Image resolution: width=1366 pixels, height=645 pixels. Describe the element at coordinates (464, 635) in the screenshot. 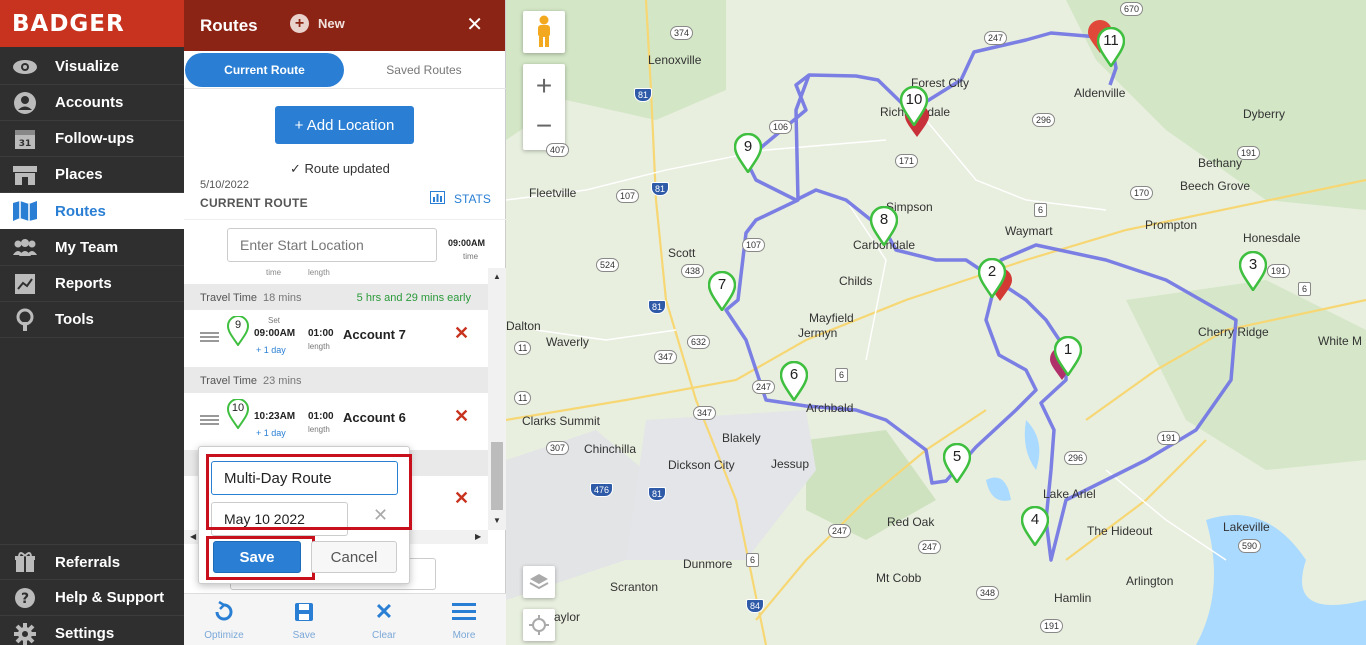

I see `toolbar-label: More` at that location.